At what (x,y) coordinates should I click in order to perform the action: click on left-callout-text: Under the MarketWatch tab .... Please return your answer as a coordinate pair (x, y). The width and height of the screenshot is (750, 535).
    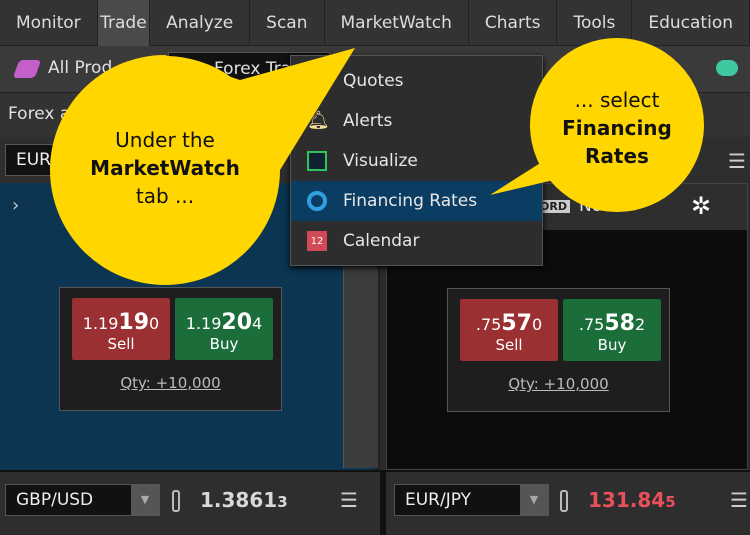
    Looking at the image, I should click on (165, 168).